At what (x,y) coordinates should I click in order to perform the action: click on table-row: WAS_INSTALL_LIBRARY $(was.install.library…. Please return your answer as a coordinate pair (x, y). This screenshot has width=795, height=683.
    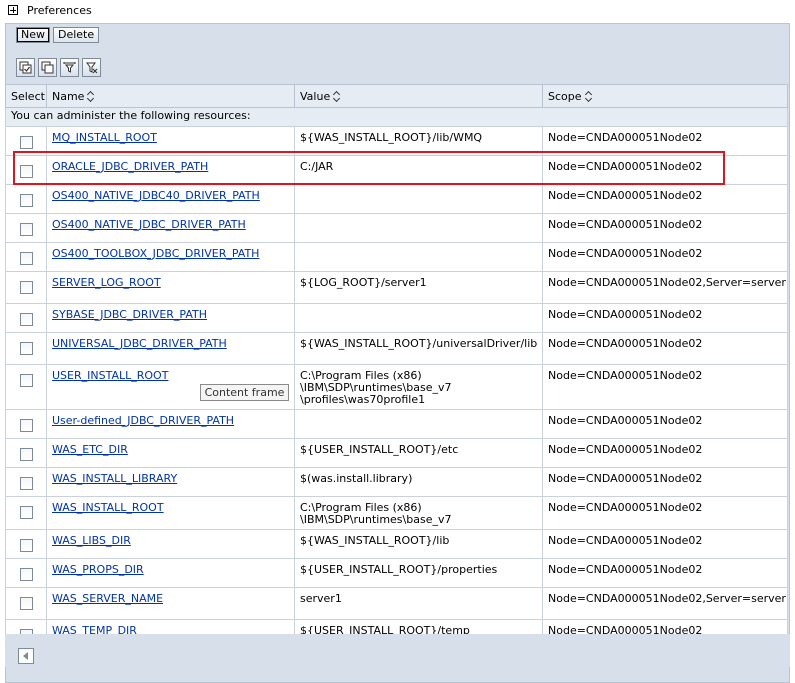
    Looking at the image, I should click on (396, 482).